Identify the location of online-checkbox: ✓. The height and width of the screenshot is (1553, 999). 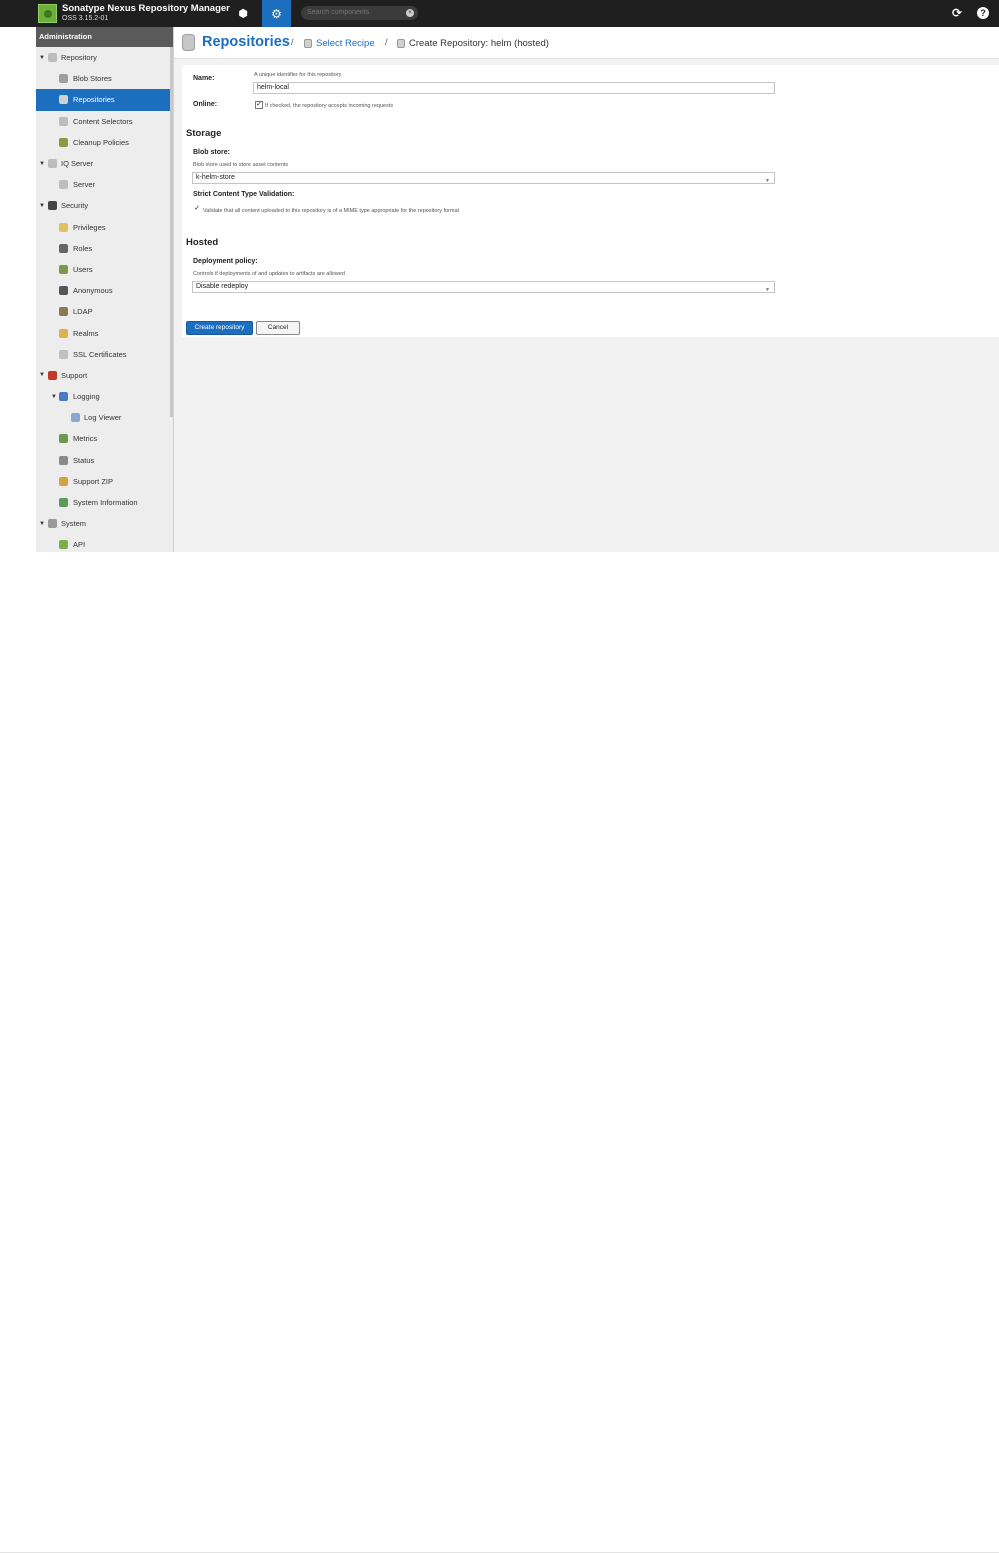
(259, 105).